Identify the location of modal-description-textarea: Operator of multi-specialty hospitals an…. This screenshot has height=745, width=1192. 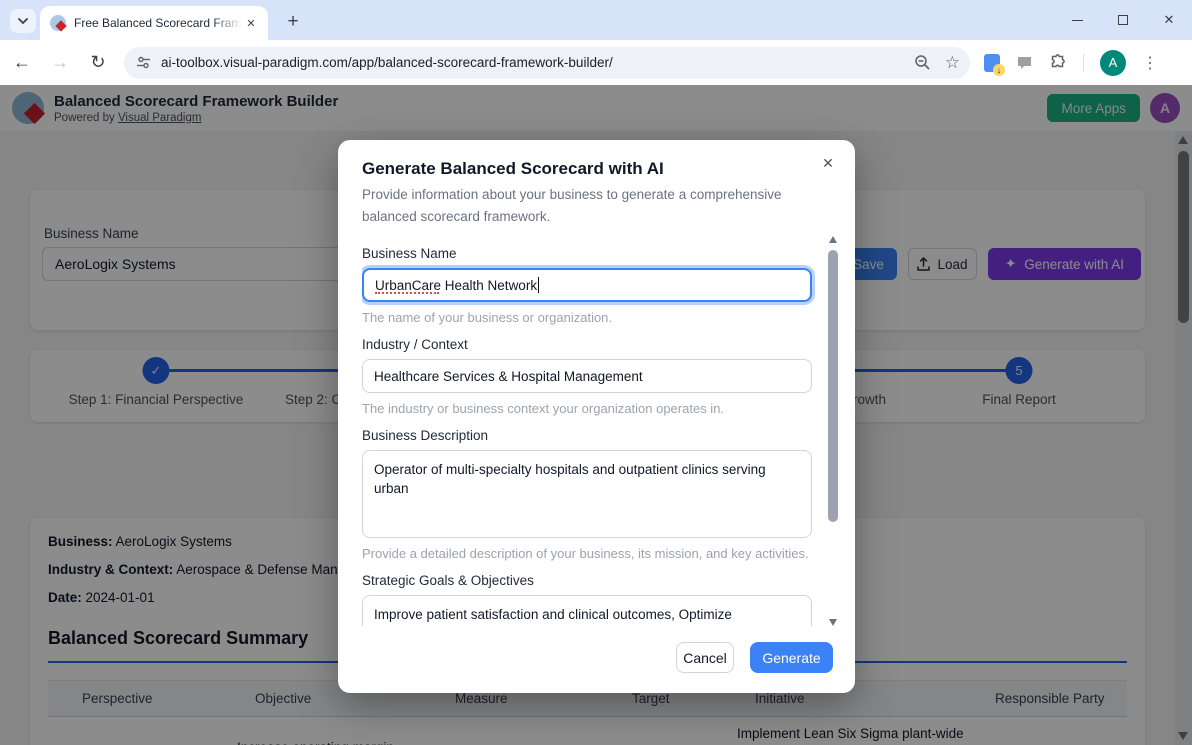
(587, 494).